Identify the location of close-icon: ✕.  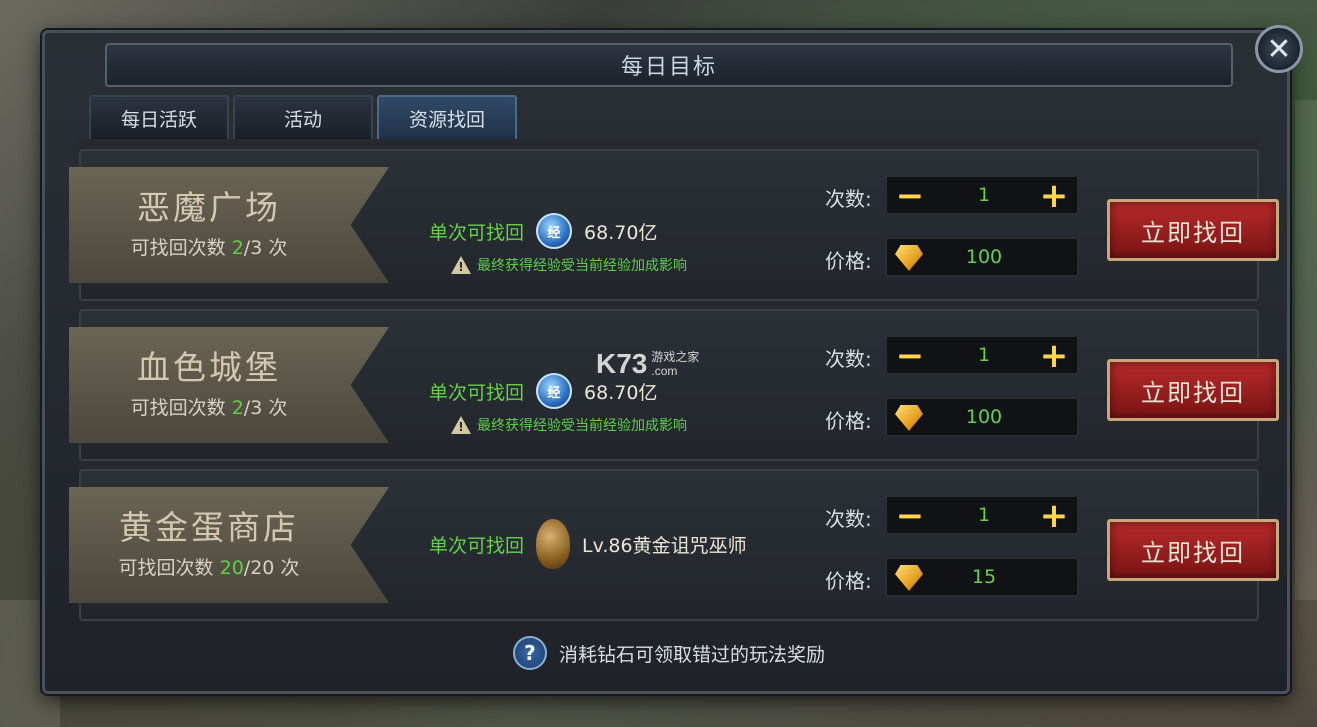
(1279, 49).